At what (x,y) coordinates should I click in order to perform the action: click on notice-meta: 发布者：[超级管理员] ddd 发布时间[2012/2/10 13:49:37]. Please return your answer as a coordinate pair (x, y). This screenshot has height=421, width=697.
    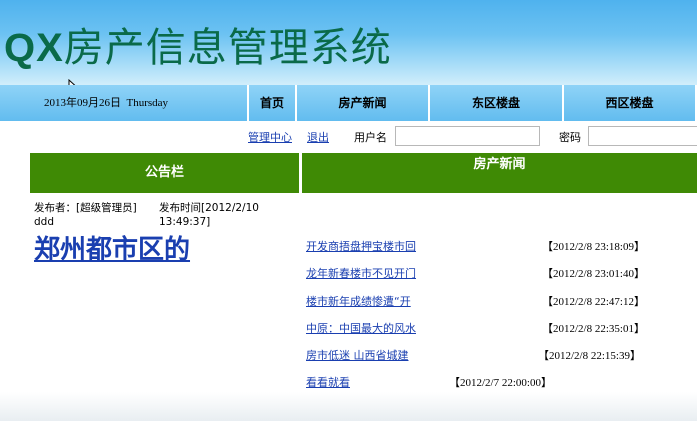
    Looking at the image, I should click on (154, 215).